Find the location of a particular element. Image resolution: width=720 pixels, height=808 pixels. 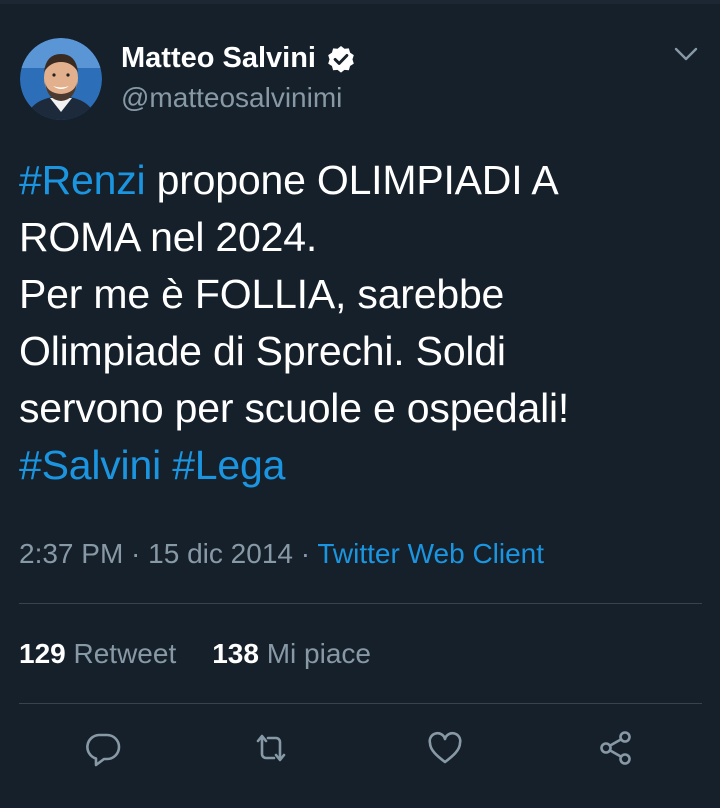

tweet-text-line: ROMA nel 2024. is located at coordinates (359, 237).